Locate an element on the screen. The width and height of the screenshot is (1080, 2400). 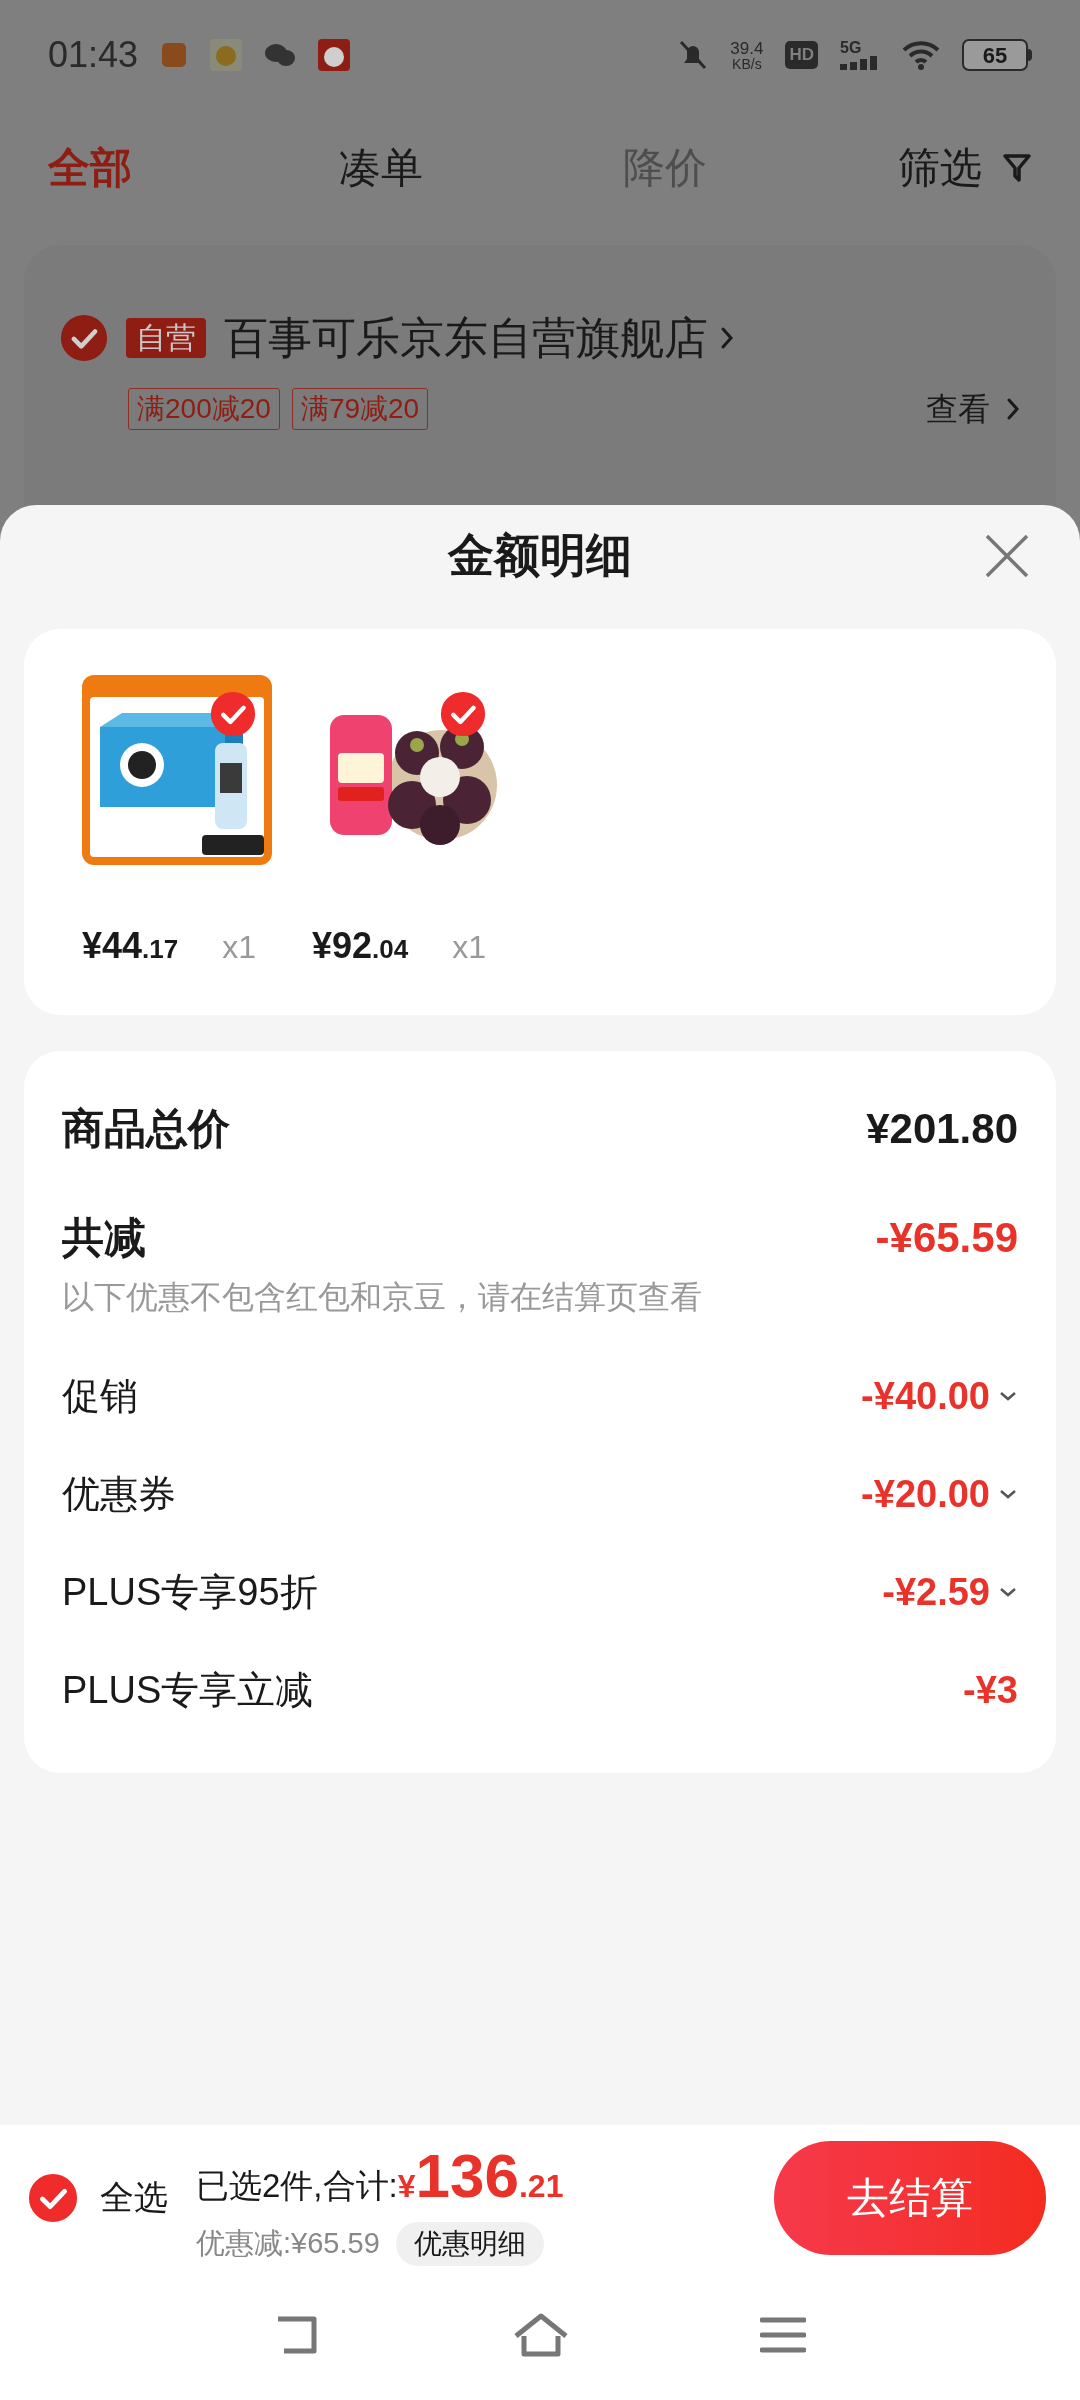
chat-icon is located at coordinates (280, 55).